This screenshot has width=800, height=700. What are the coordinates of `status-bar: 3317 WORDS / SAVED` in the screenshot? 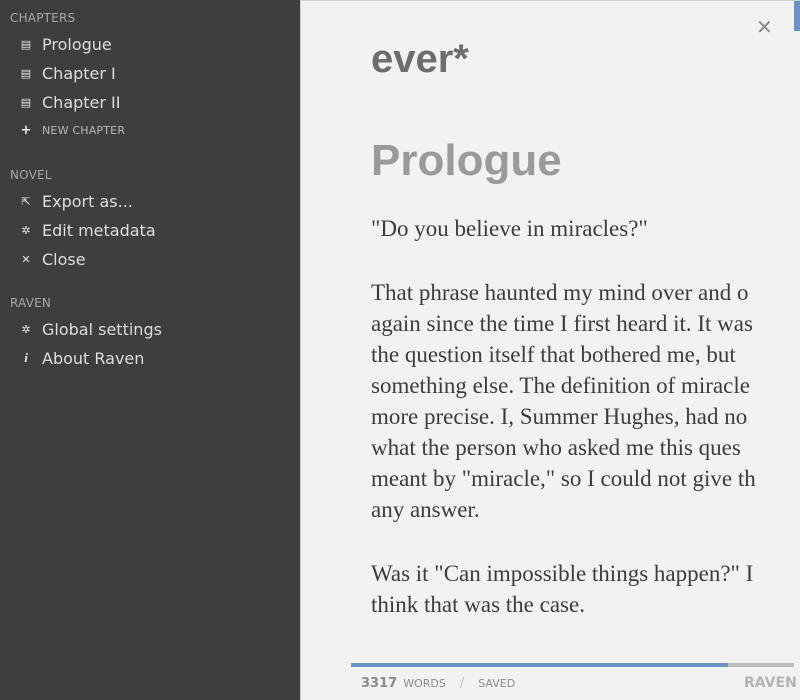 It's located at (438, 683).